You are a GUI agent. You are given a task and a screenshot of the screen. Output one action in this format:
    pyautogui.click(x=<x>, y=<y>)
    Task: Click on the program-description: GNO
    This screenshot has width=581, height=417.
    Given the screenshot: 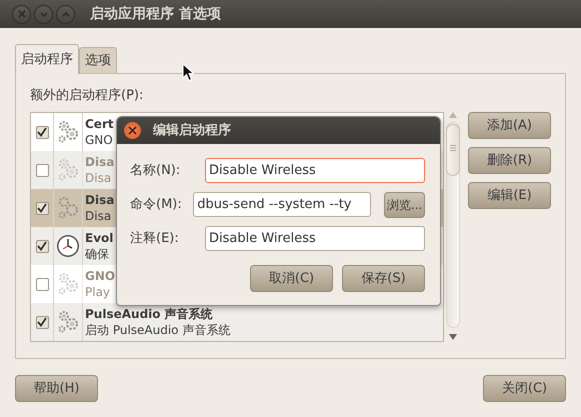 What is the action you would take?
    pyautogui.click(x=99, y=140)
    